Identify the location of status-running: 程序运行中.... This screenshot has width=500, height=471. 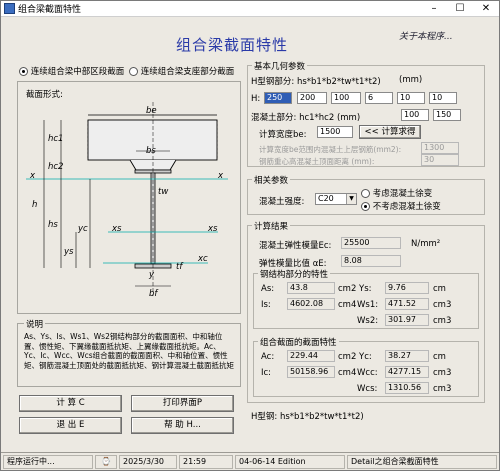
(48, 462).